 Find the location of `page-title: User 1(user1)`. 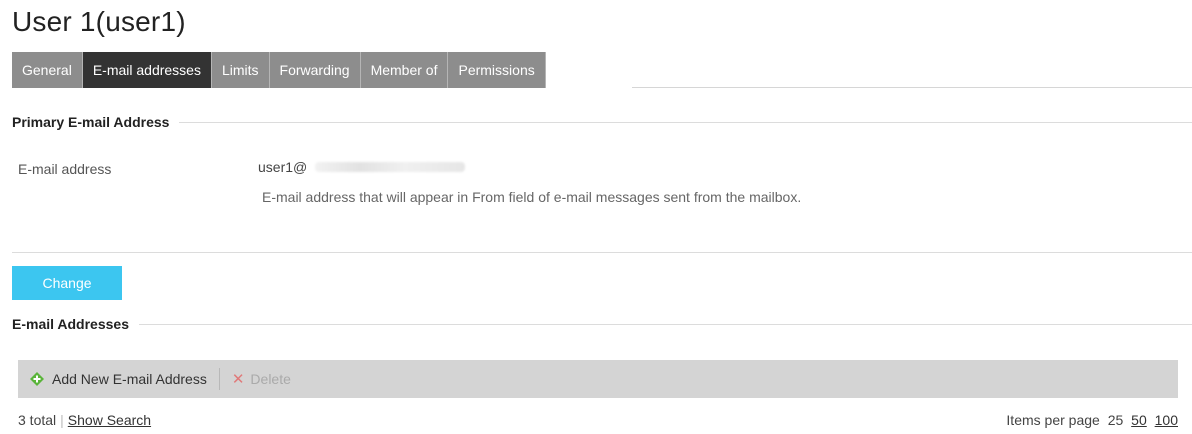

page-title: User 1(user1) is located at coordinates (99, 21).